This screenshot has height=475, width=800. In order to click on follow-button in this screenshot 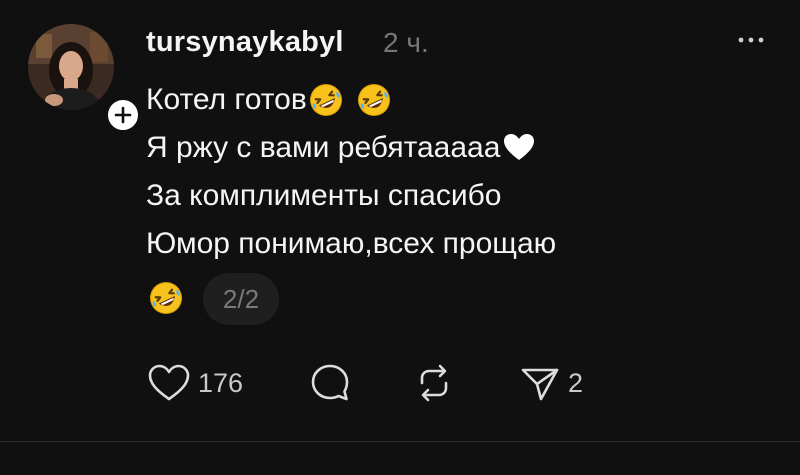, I will do `click(123, 115)`.